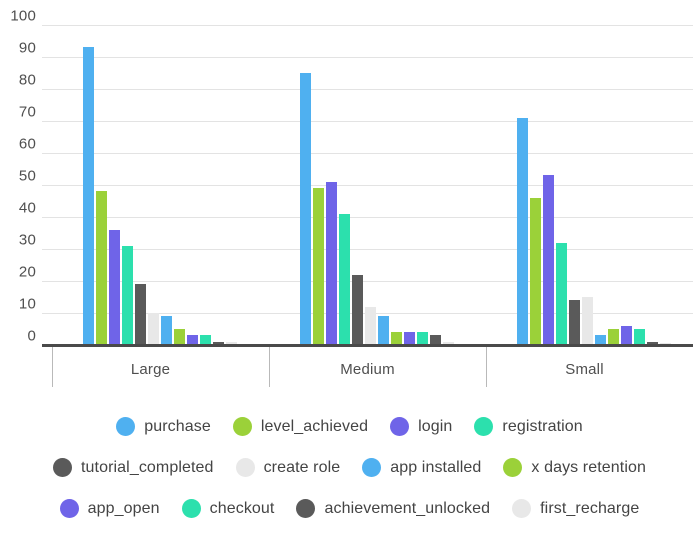  What do you see at coordinates (27, 48) in the screenshot?
I see `y-tick-label: 90` at bounding box center [27, 48].